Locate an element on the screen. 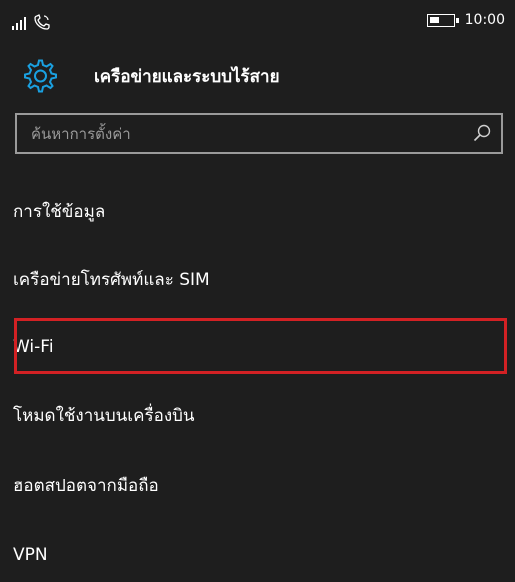  list-item-label: เครือข่ายโทรศัพท์และ SIM is located at coordinates (111, 279).